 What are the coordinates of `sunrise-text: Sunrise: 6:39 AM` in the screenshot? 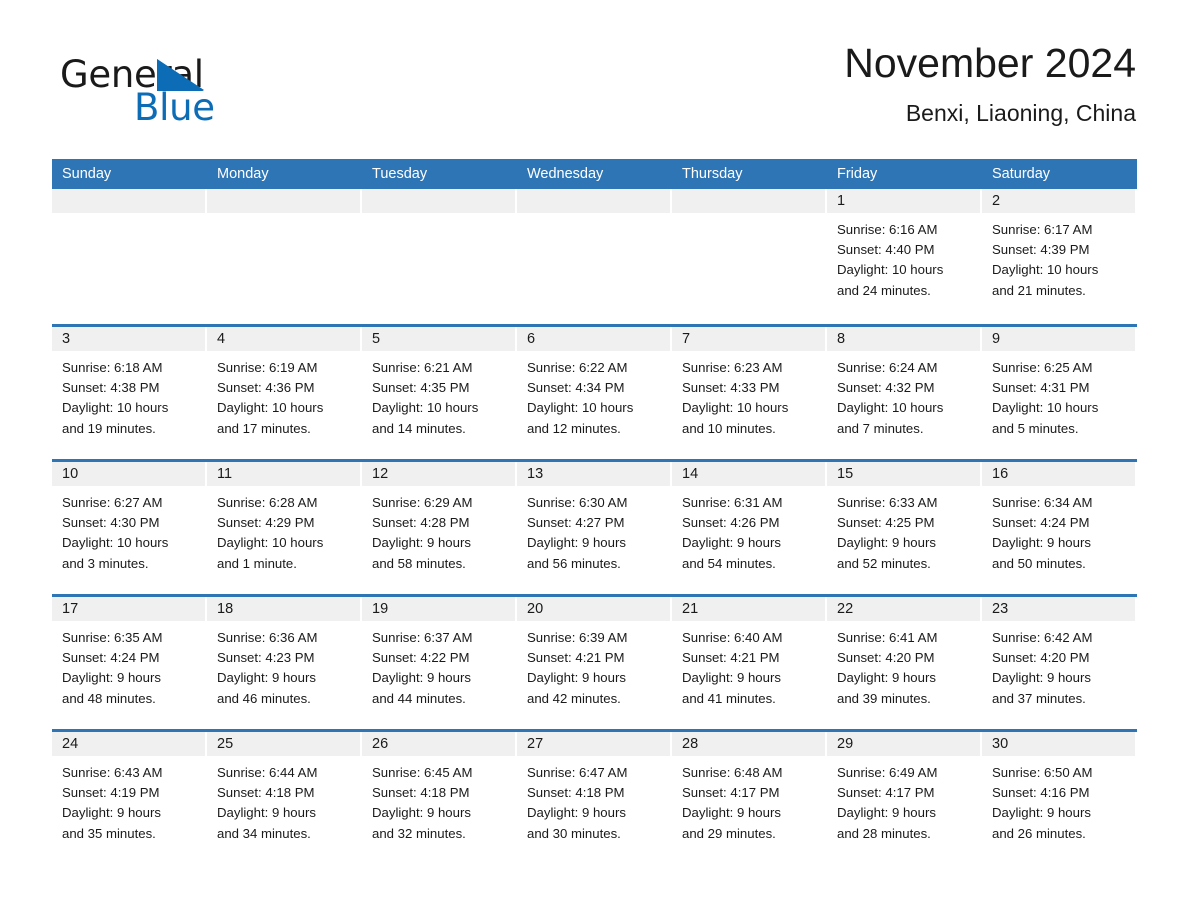 It's located at (577, 637).